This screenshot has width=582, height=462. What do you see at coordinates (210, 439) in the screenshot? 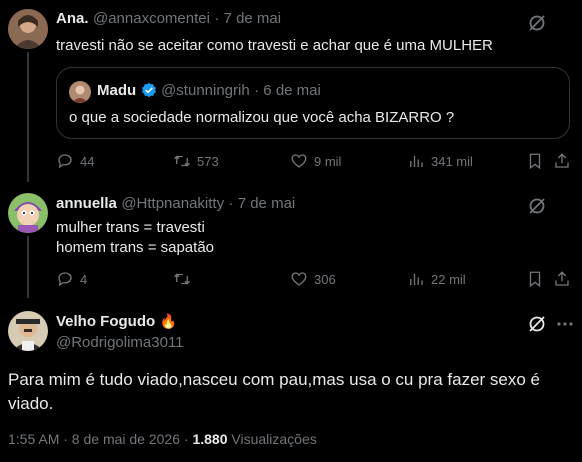
I see `views-count: 1.880` at bounding box center [210, 439].